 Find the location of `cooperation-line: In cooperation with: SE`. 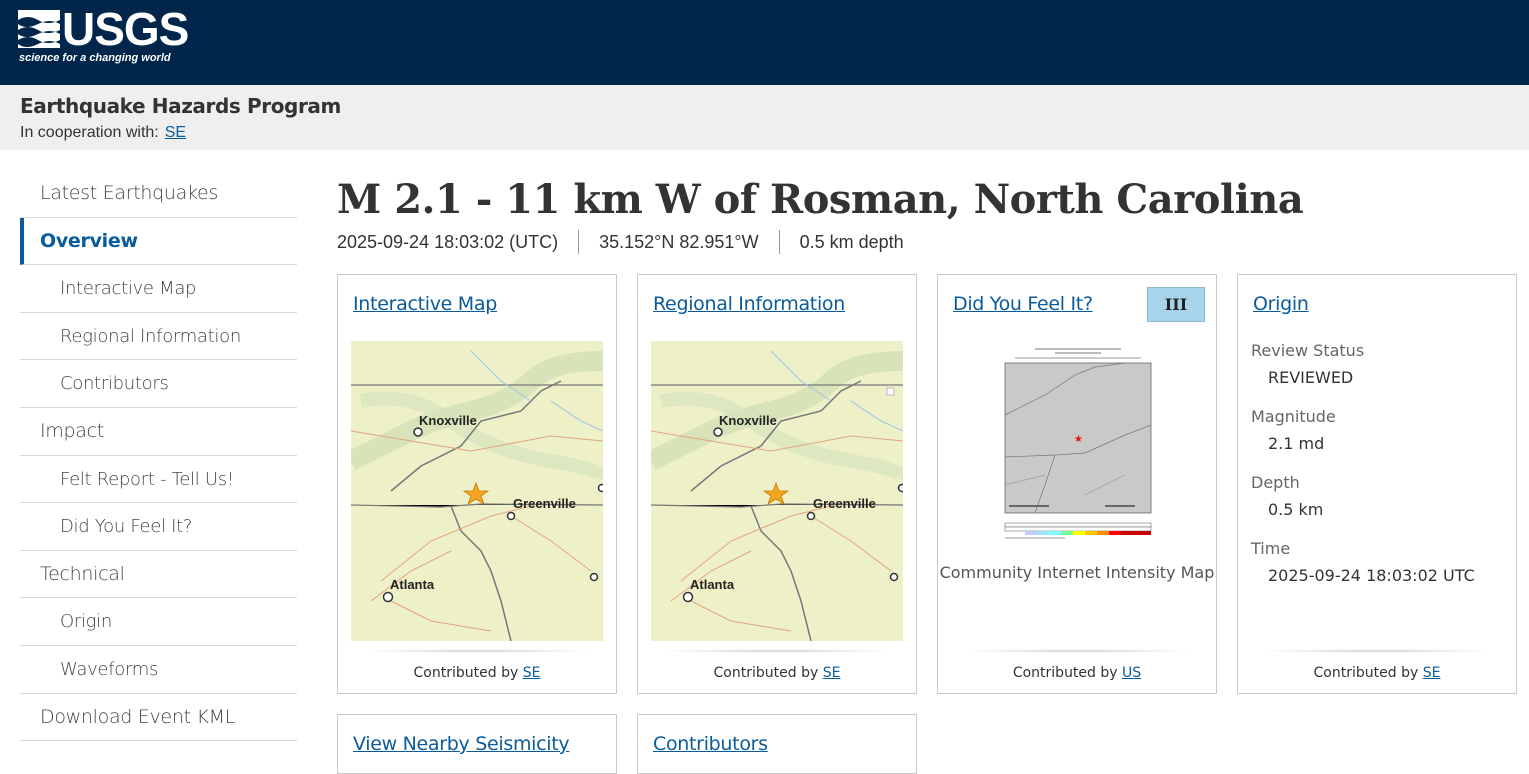

cooperation-line: In cooperation with: SE is located at coordinates (103, 133).